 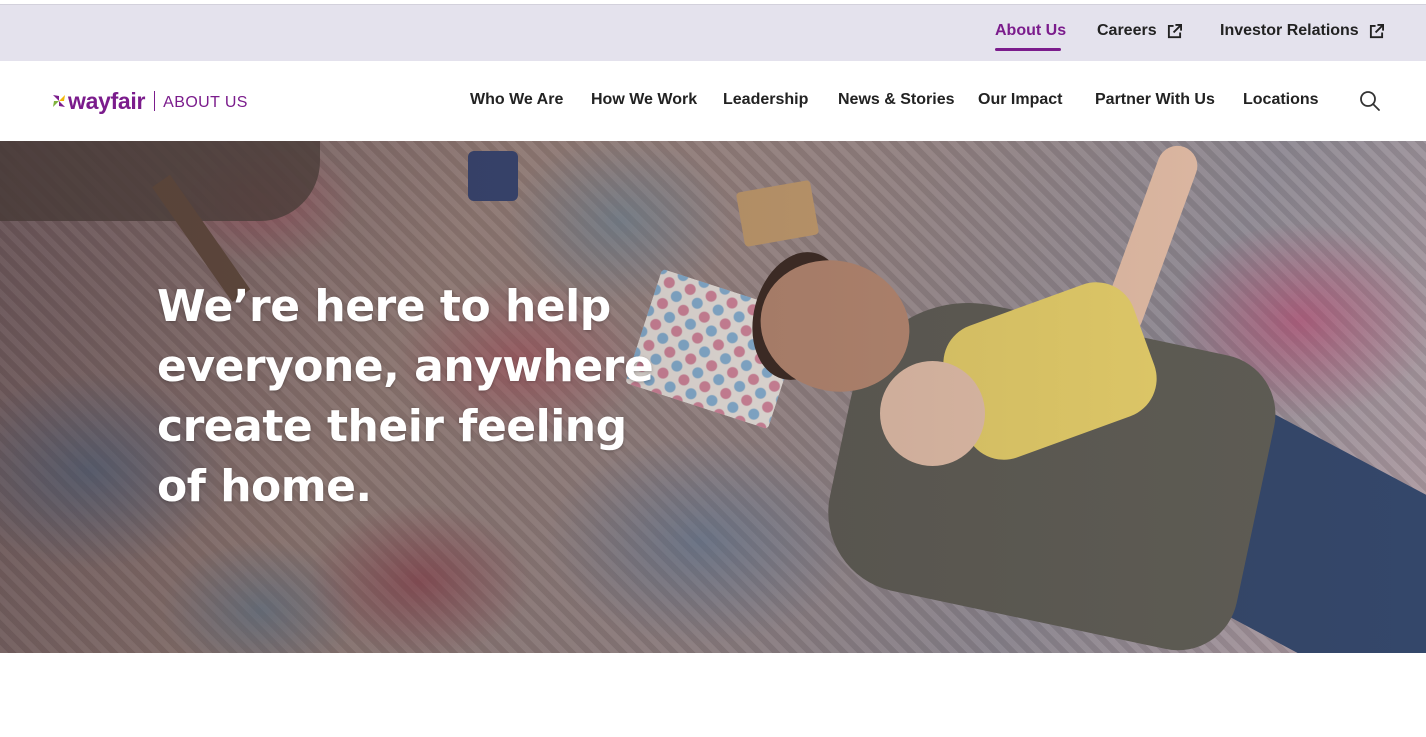 What do you see at coordinates (644, 100) in the screenshot?
I see `nav-item-how-we-work: How We Work` at bounding box center [644, 100].